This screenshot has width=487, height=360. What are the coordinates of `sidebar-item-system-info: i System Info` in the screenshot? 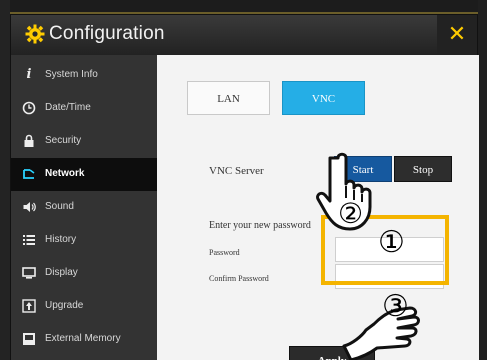 It's located at (84, 75).